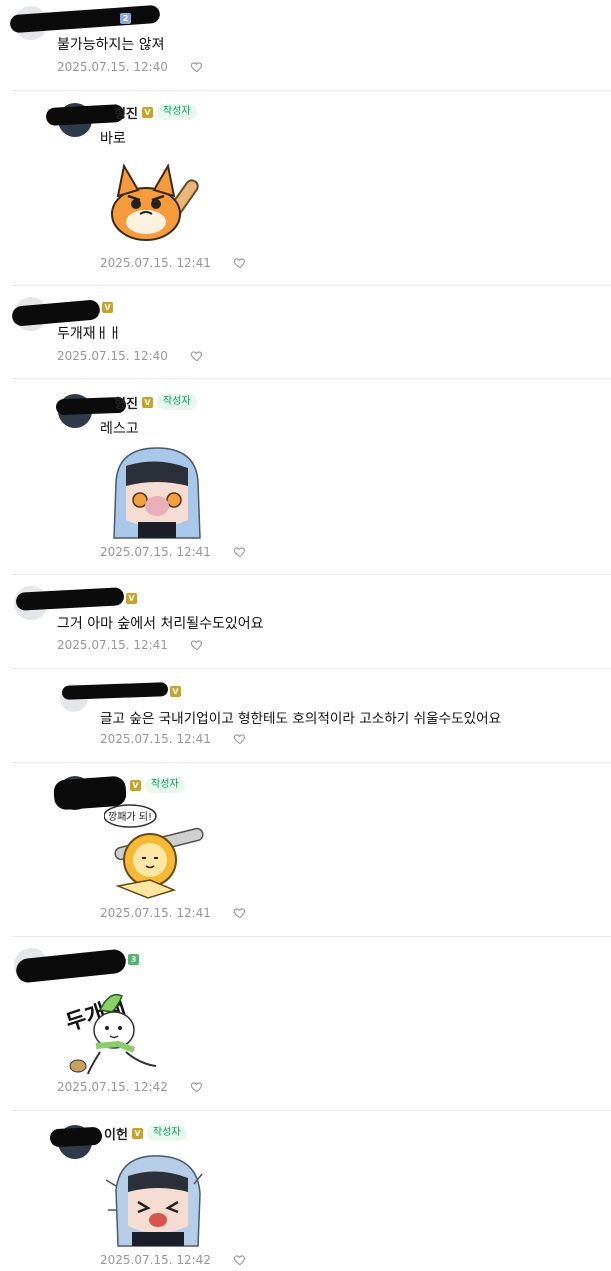 This screenshot has height=1271, width=611. I want to click on comment-text: 글고 숲은 국내기업이고 형한테도 호의적이라 고소하기 쉬울수도있어요, so click(301, 719).